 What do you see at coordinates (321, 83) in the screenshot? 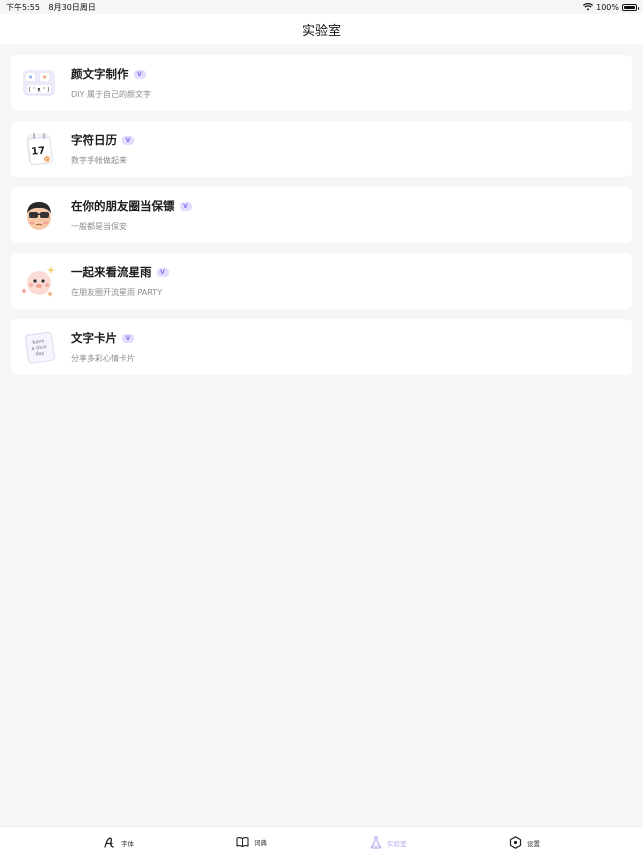
I see `list-item-kaomoji: ( ᵔ ᴥ ᵔ ) 颜文字制作 V DIY 属于自己的颜文字` at bounding box center [321, 83].